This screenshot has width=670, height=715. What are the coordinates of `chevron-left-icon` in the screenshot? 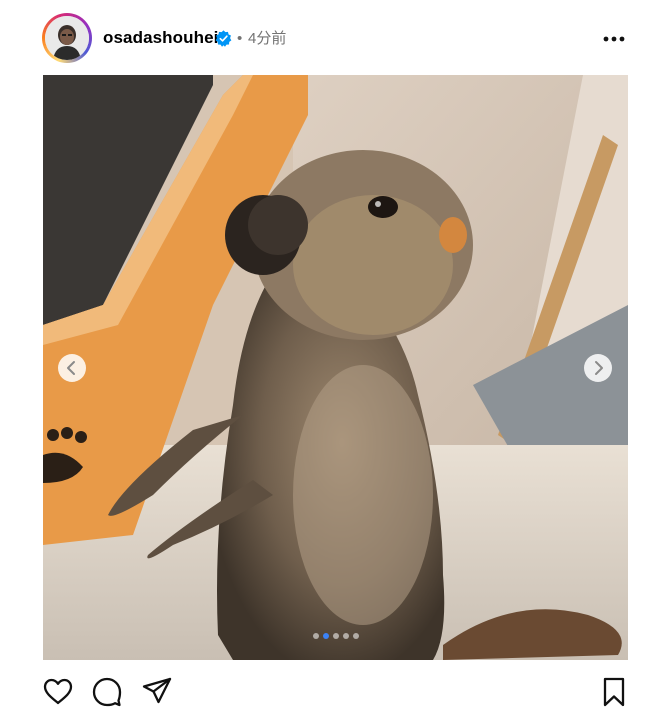 It's located at (71, 368).